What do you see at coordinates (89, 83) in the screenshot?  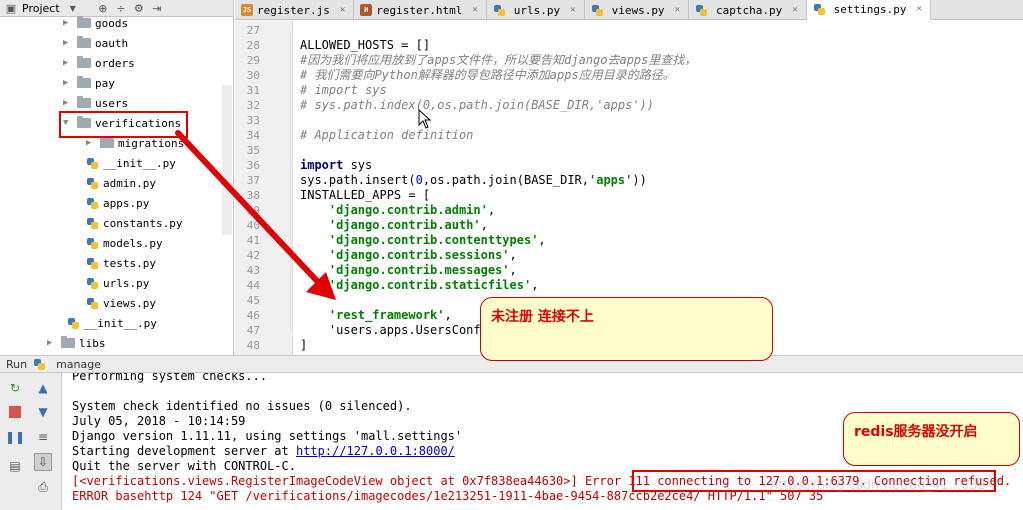 I see `tree-folder: ▶ pay` at bounding box center [89, 83].